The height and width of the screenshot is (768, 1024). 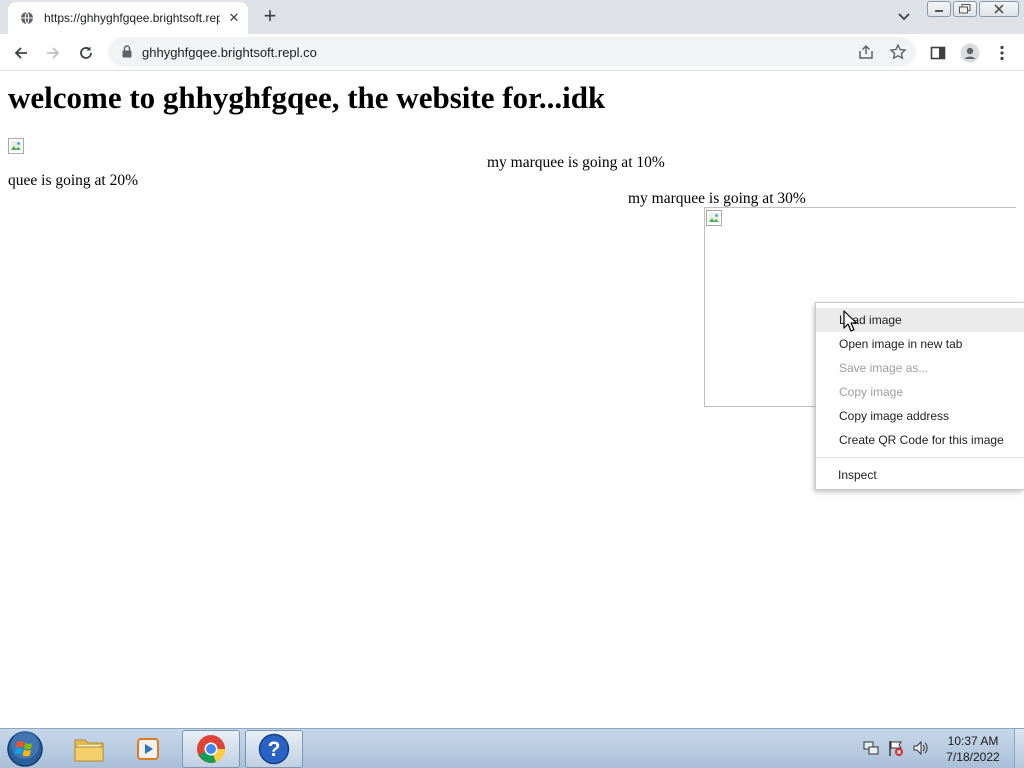 What do you see at coordinates (1019, 748) in the screenshot?
I see `show-desktop-button` at bounding box center [1019, 748].